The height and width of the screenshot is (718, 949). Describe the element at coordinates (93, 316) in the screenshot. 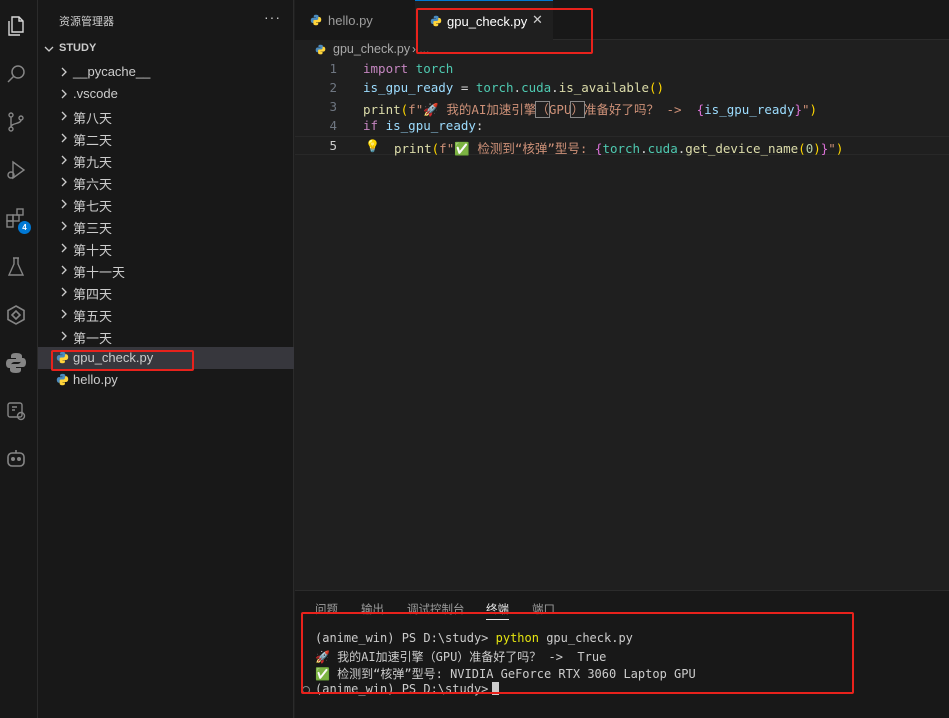

I see `folder-label: 第五天` at that location.